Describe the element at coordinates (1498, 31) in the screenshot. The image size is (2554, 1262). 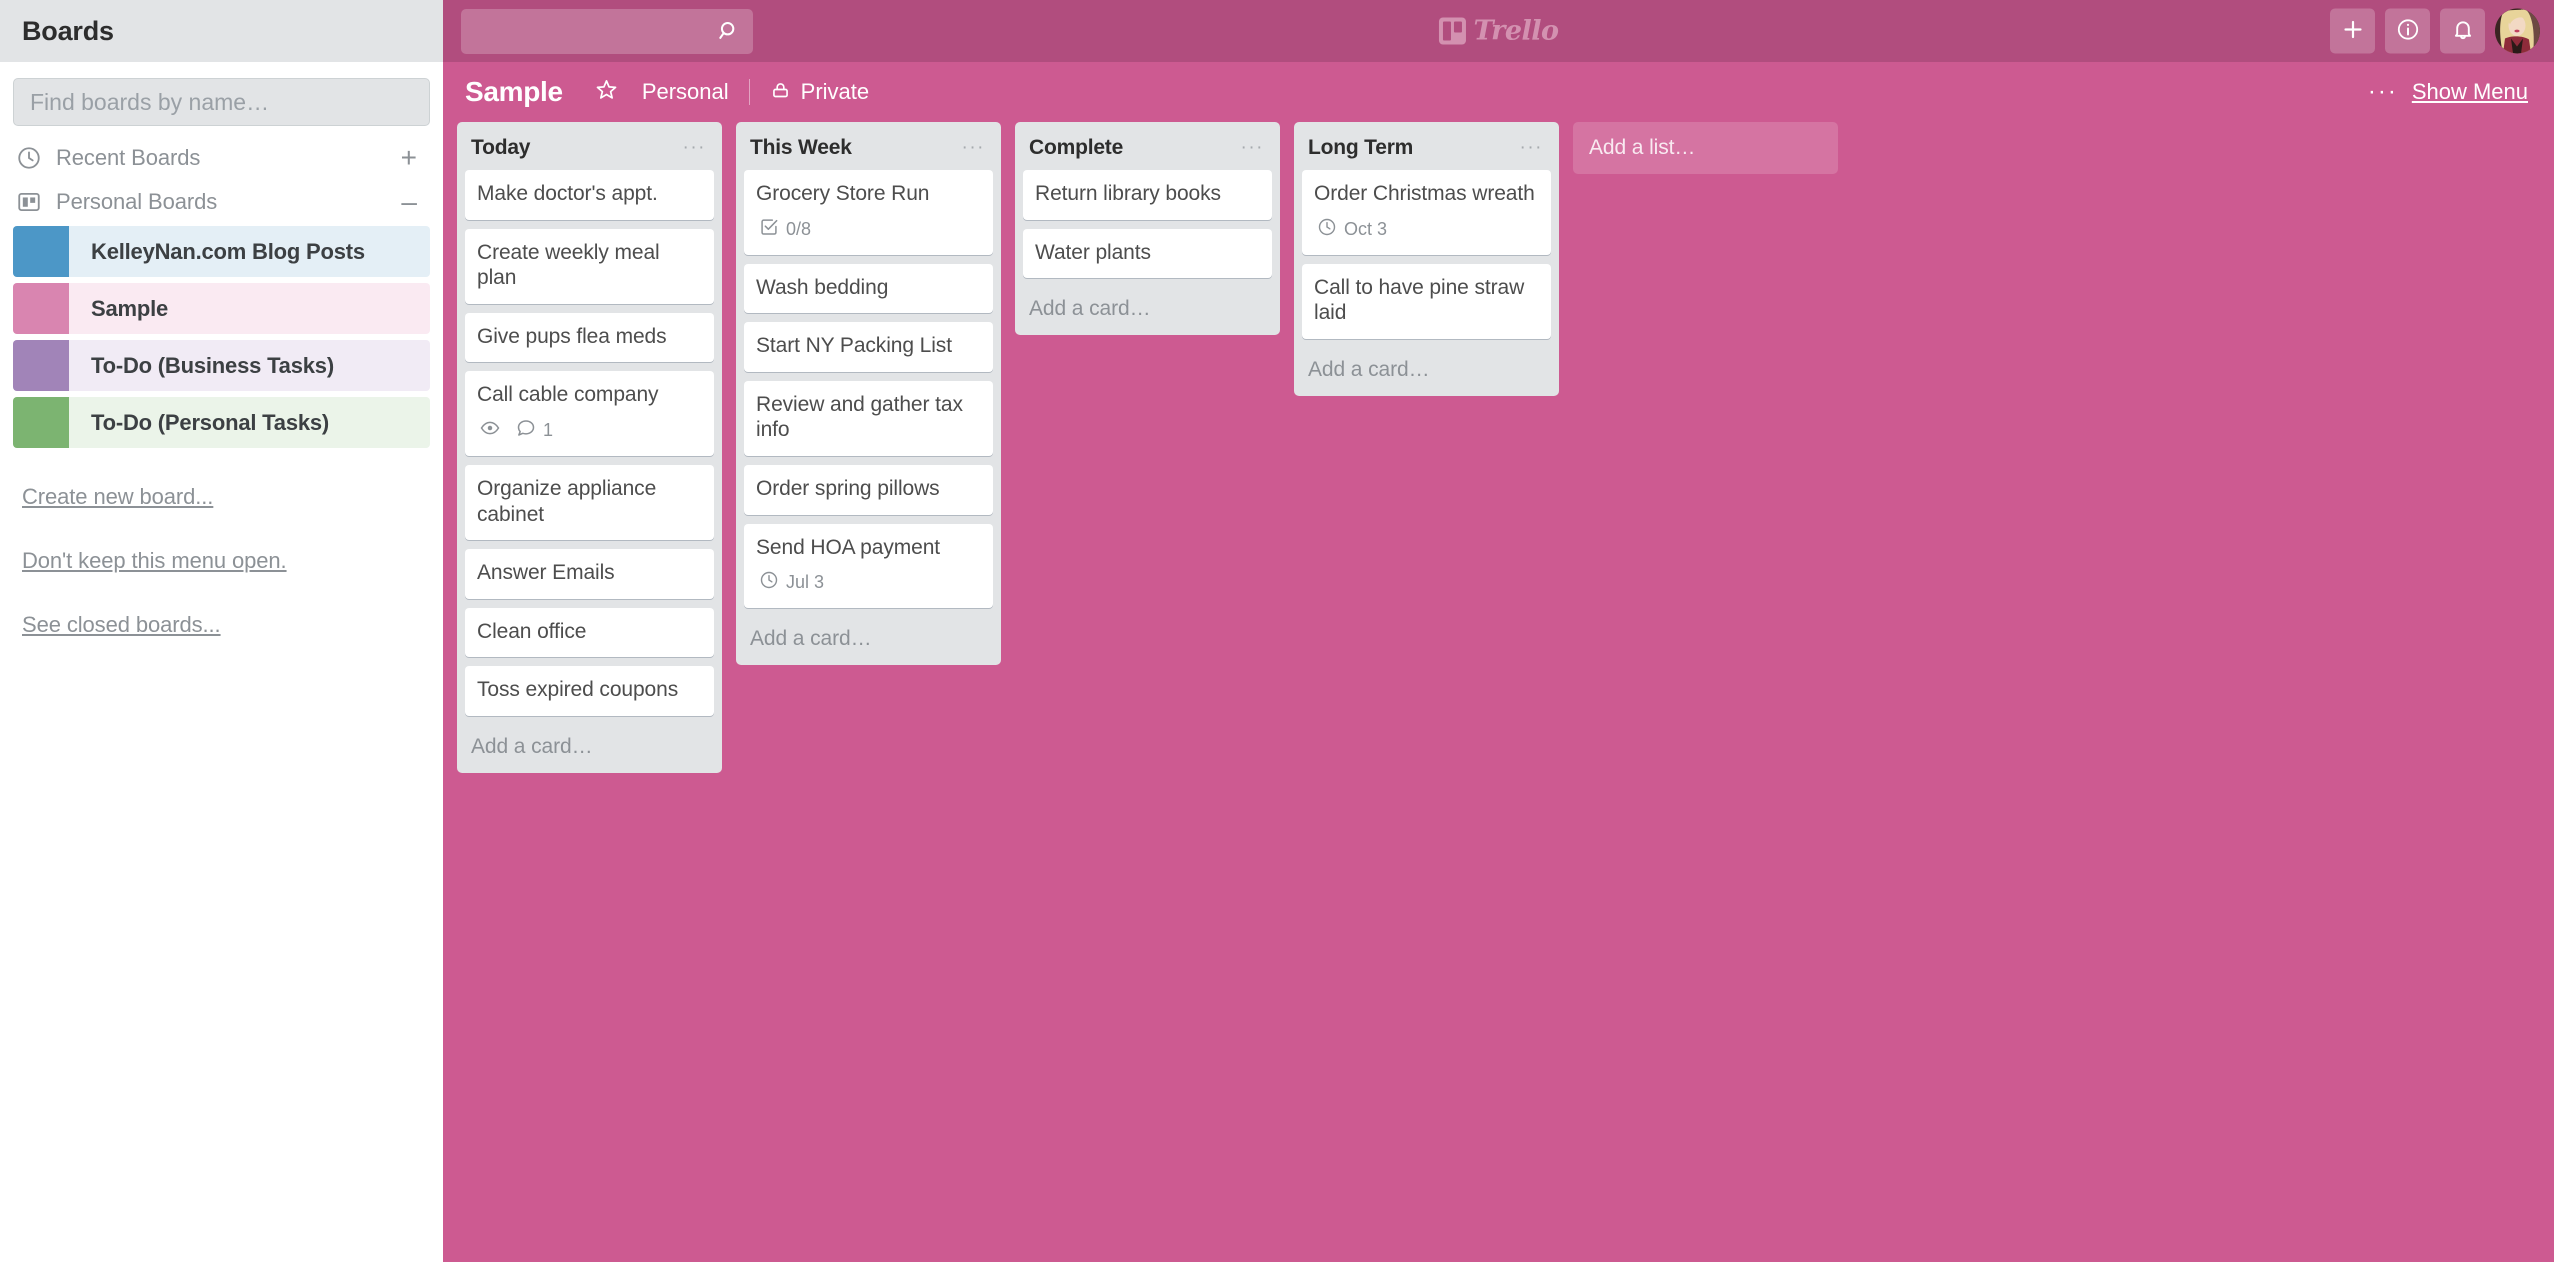
I see `trello-logo: Trello` at that location.